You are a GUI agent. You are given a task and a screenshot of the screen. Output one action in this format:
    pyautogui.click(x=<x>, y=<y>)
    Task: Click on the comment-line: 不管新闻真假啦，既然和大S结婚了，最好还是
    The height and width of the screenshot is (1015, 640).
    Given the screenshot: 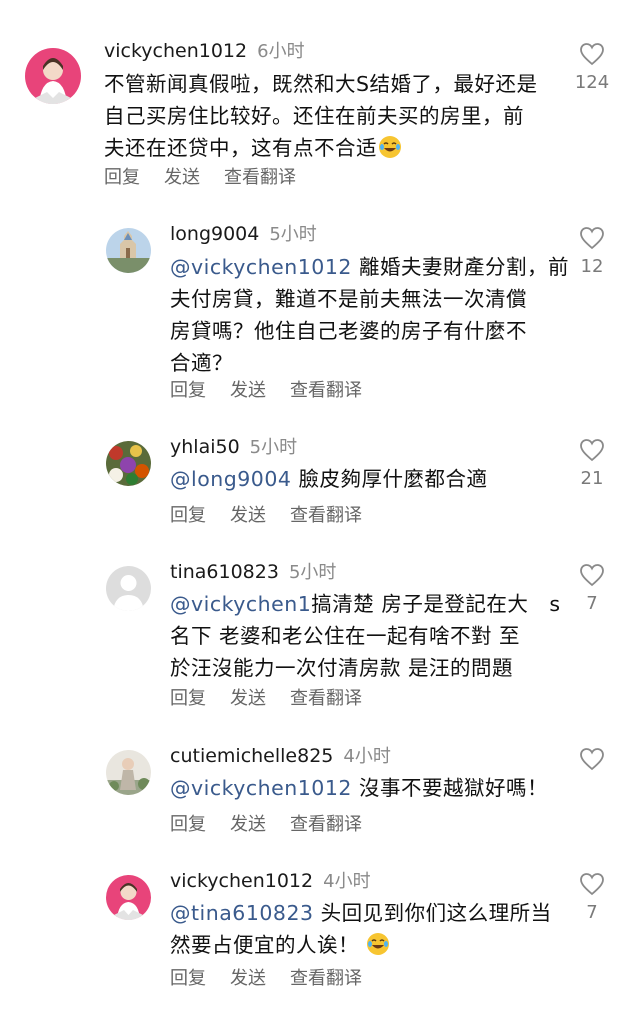 What is the action you would take?
    pyautogui.click(x=321, y=84)
    